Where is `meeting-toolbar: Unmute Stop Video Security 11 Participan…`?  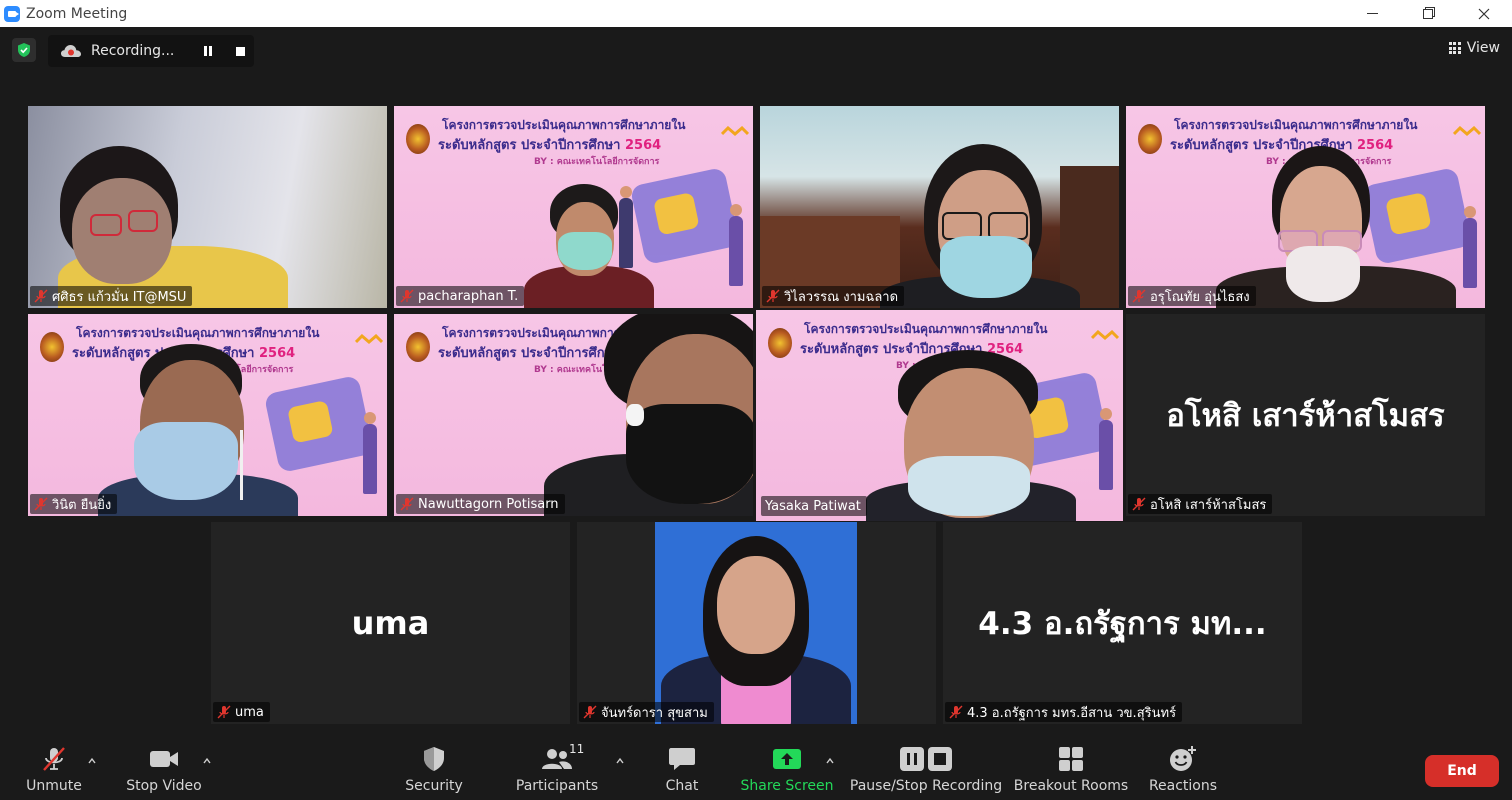 meeting-toolbar: Unmute Stop Video Security 11 Participan… is located at coordinates (756, 766).